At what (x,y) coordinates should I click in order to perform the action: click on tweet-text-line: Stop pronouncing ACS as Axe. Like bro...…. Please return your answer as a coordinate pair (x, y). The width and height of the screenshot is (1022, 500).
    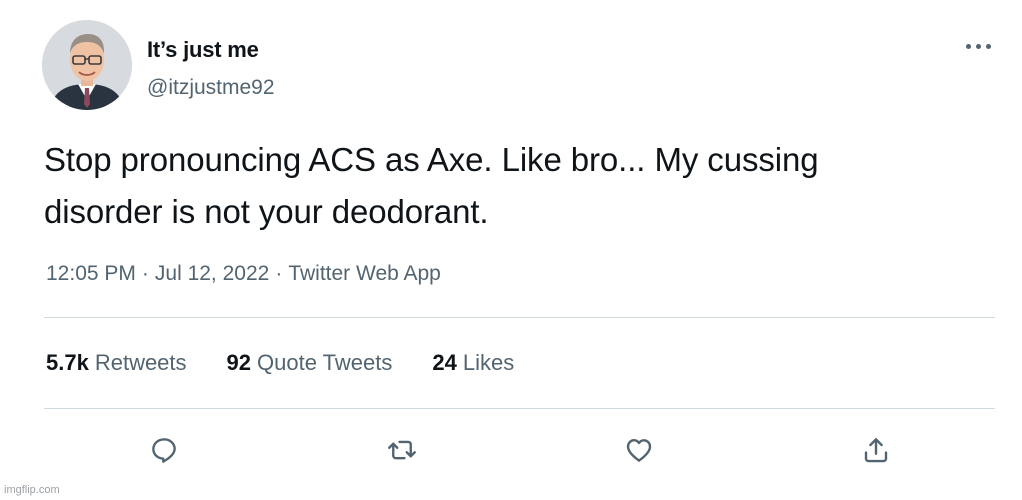
    Looking at the image, I should click on (431, 159).